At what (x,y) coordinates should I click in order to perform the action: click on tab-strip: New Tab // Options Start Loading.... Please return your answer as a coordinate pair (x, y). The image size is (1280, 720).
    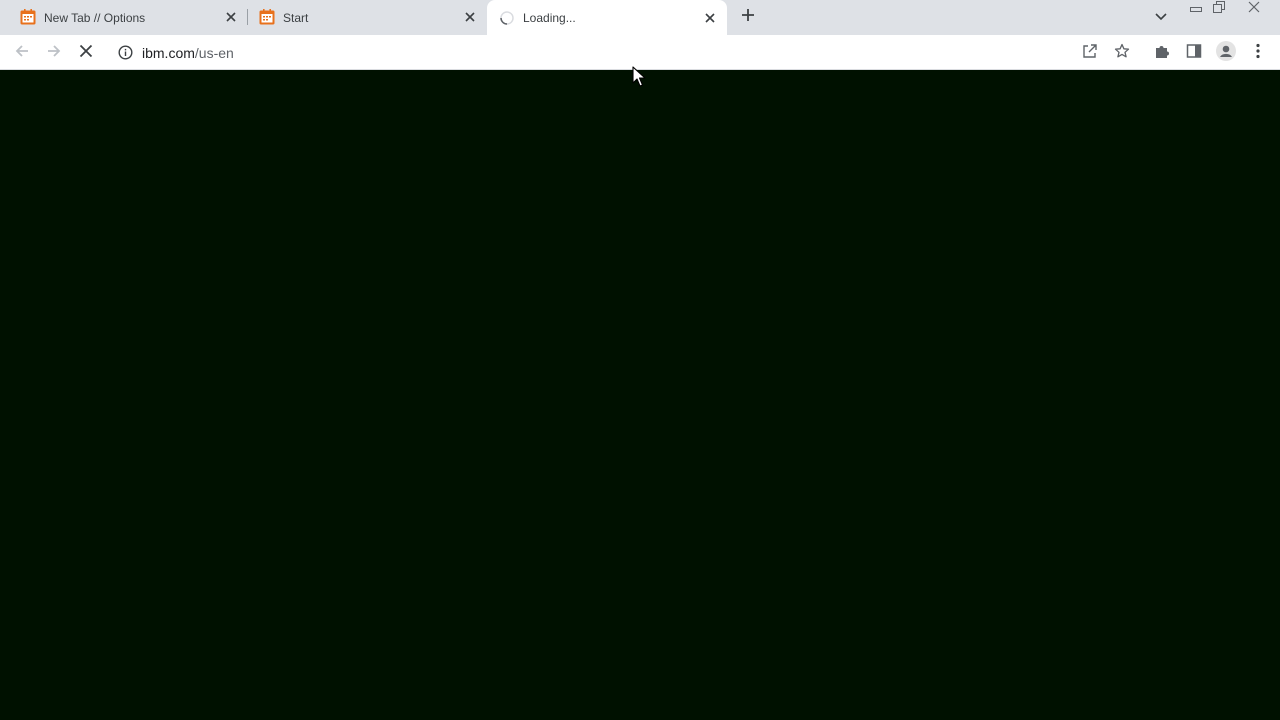
    Looking at the image, I should click on (640, 17).